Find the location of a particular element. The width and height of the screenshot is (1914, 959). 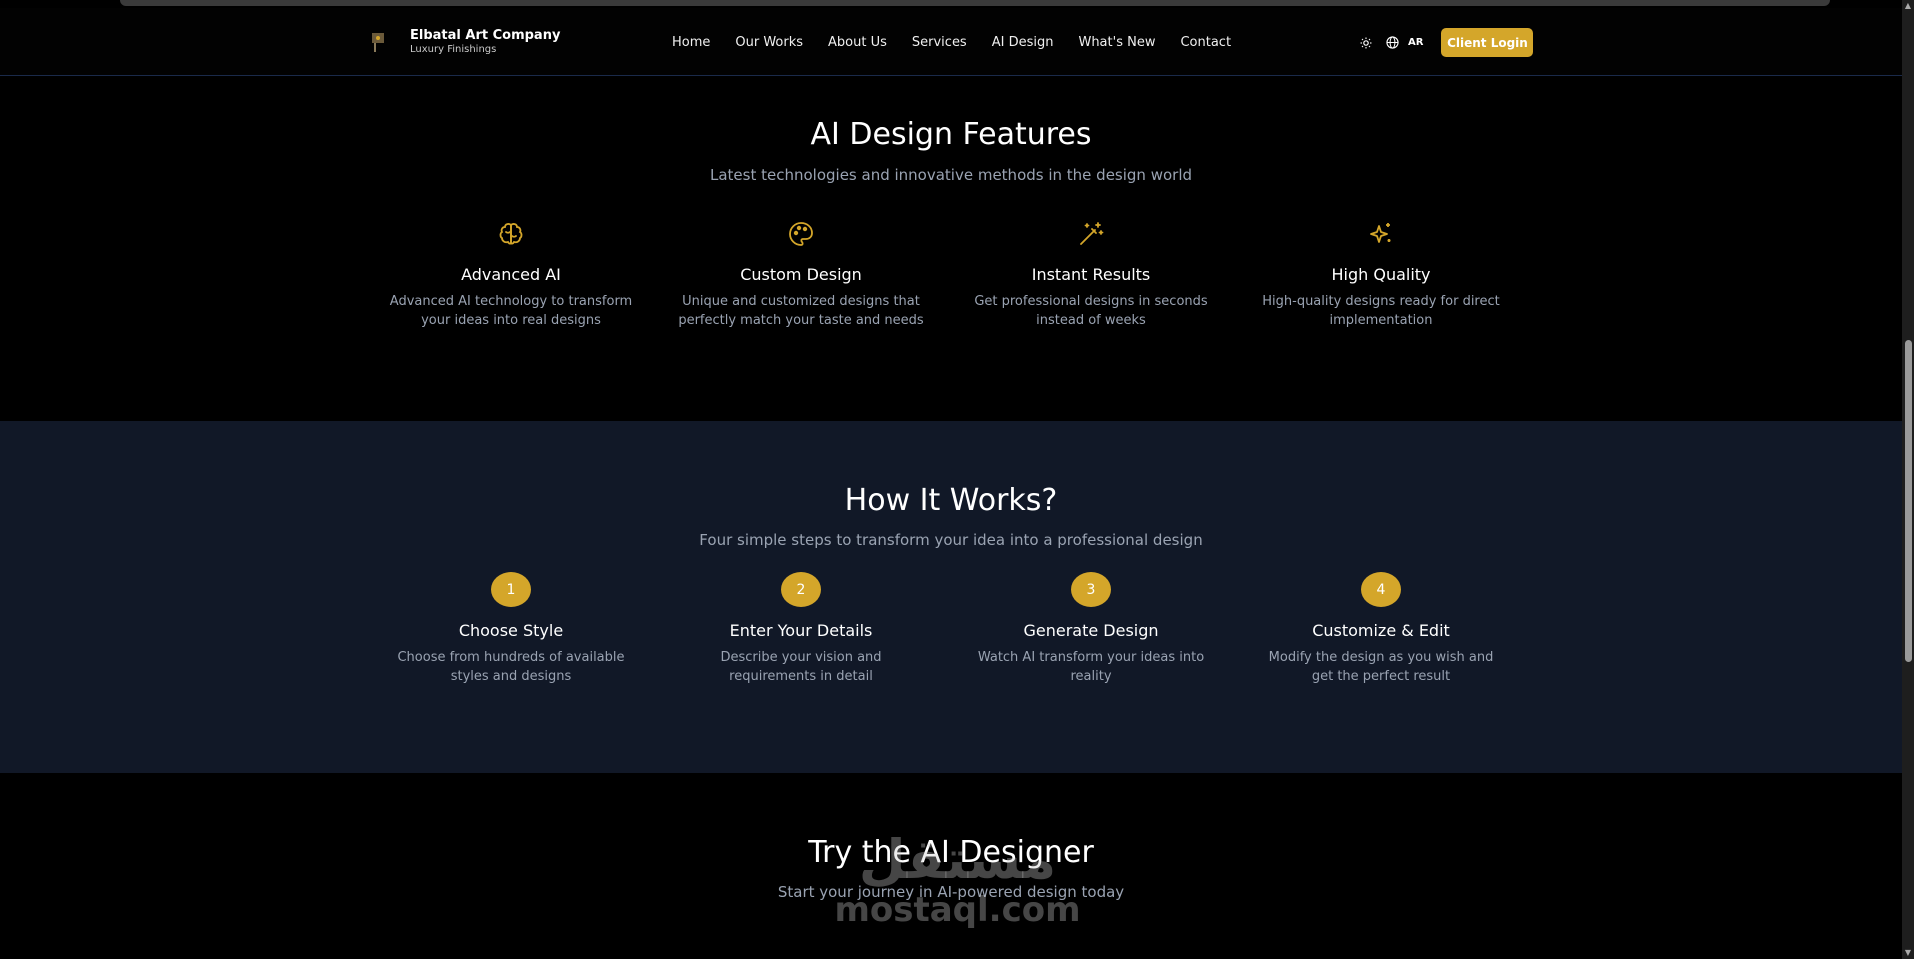

step-number-badge: 4 is located at coordinates (1381, 589).